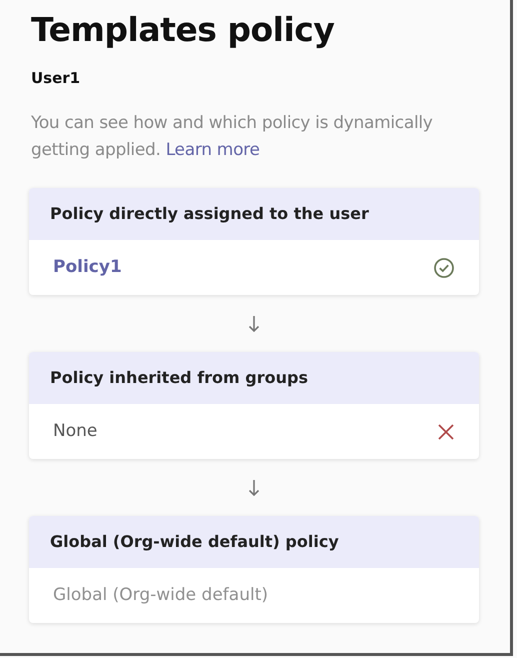  Describe the element at coordinates (232, 137) in the screenshot. I see `description-text: You can see how and which policy is dynamically getting applied. Learn more` at that location.